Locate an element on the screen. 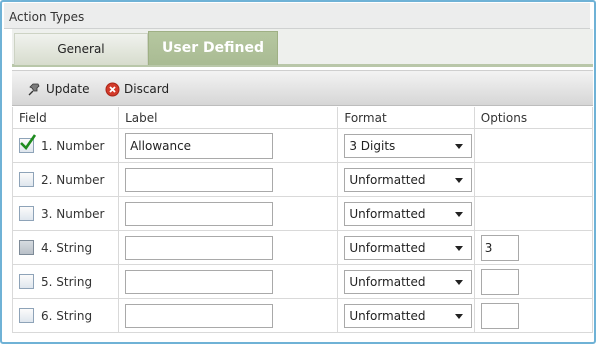  tab-user-defined: User Defined is located at coordinates (213, 48).